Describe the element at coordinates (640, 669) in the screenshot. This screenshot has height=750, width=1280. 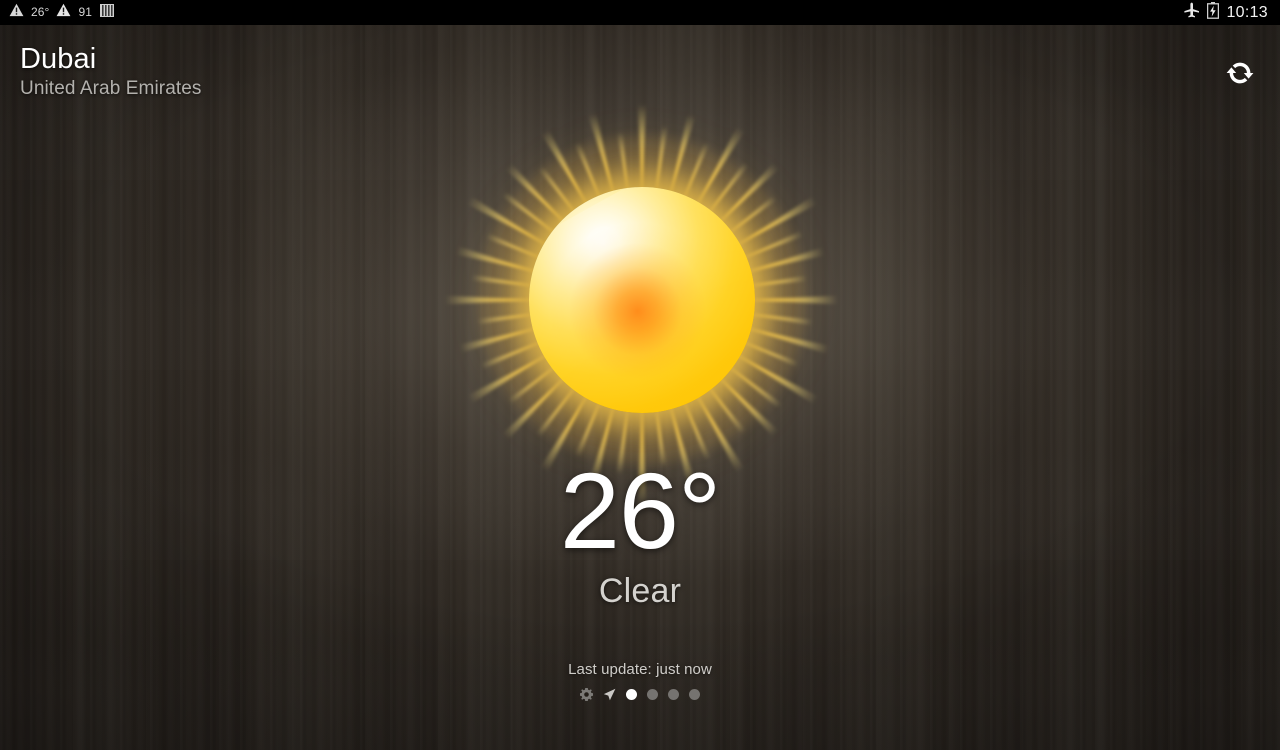
I see `last-update-label: Last update: just now` at that location.